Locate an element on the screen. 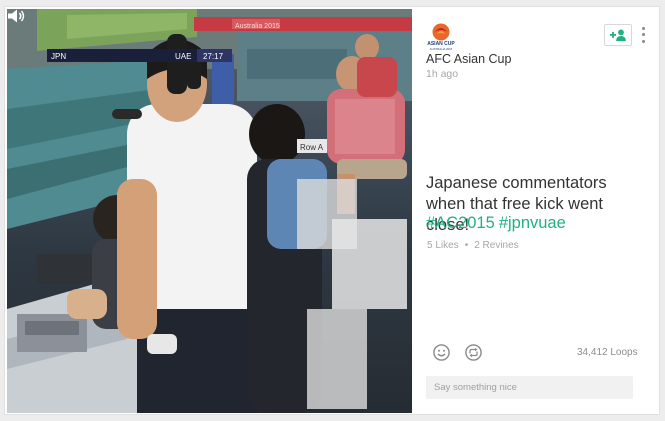 Image resolution: width=665 pixels, height=421 pixels. follow-button is located at coordinates (618, 35).